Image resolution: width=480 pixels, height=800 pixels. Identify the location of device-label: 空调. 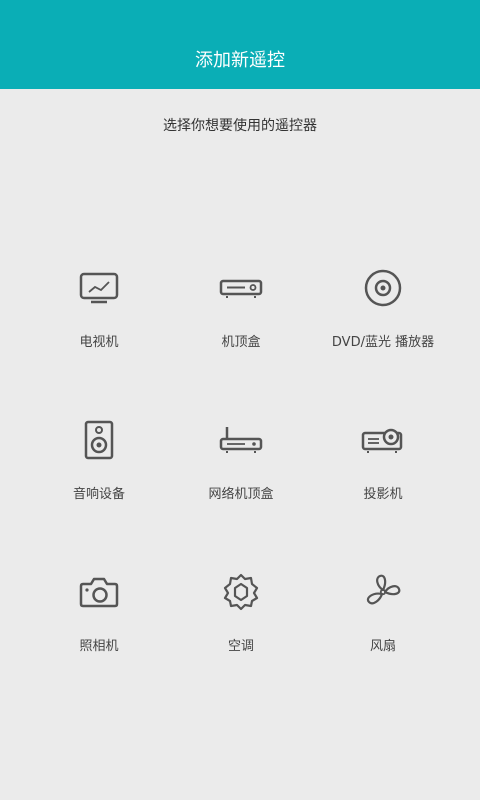
(240, 646).